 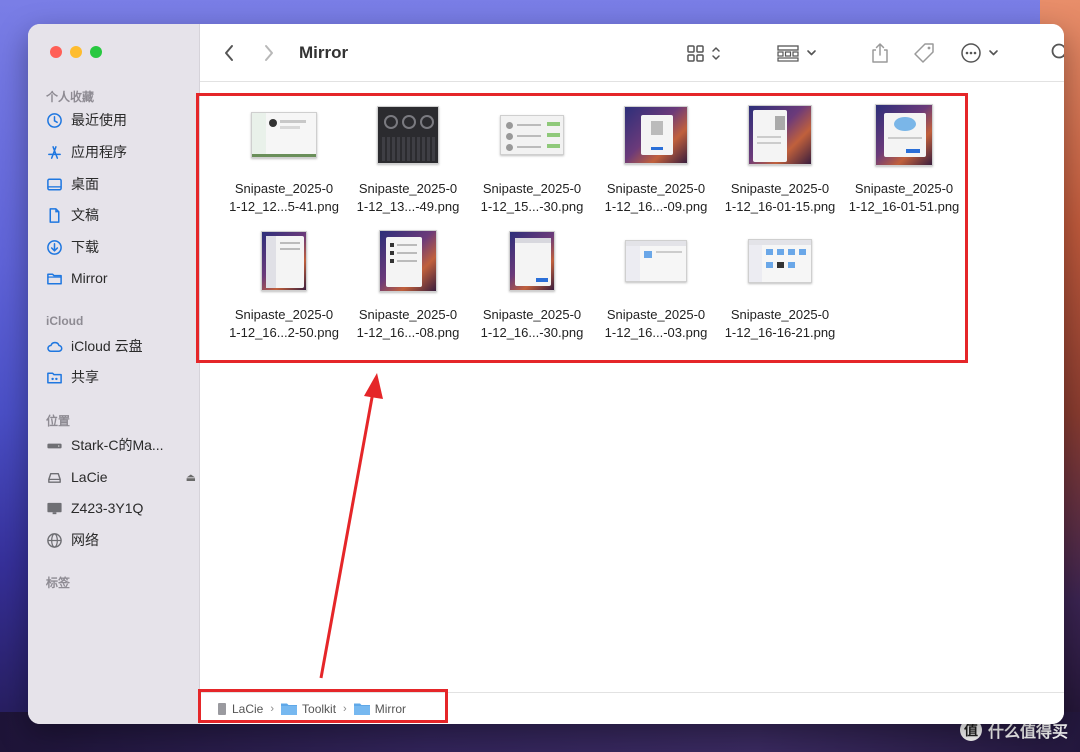 I want to click on sidebar-item-recents: 最近使用, so click(x=121, y=120).